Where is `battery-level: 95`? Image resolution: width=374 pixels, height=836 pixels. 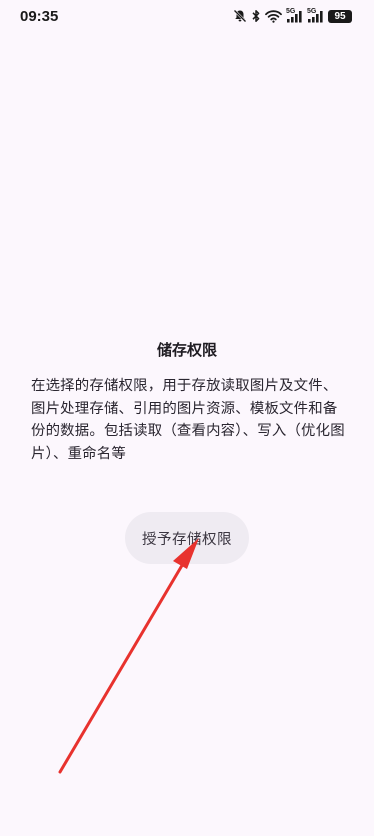
battery-level: 95 is located at coordinates (340, 16).